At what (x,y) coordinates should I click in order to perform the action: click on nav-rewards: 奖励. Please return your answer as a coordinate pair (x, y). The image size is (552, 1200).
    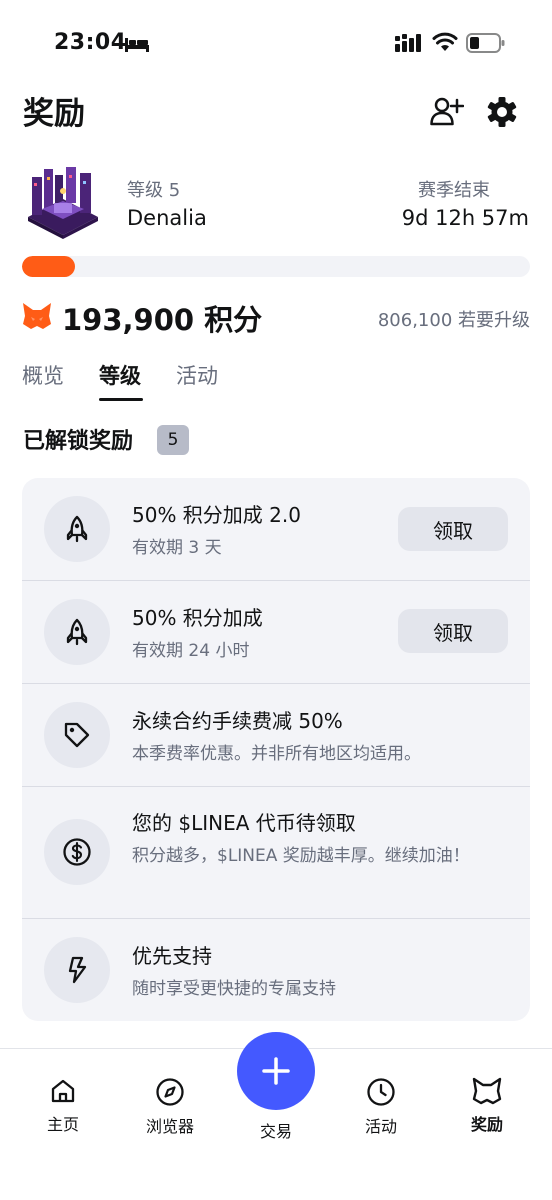
    Looking at the image, I should click on (487, 1106).